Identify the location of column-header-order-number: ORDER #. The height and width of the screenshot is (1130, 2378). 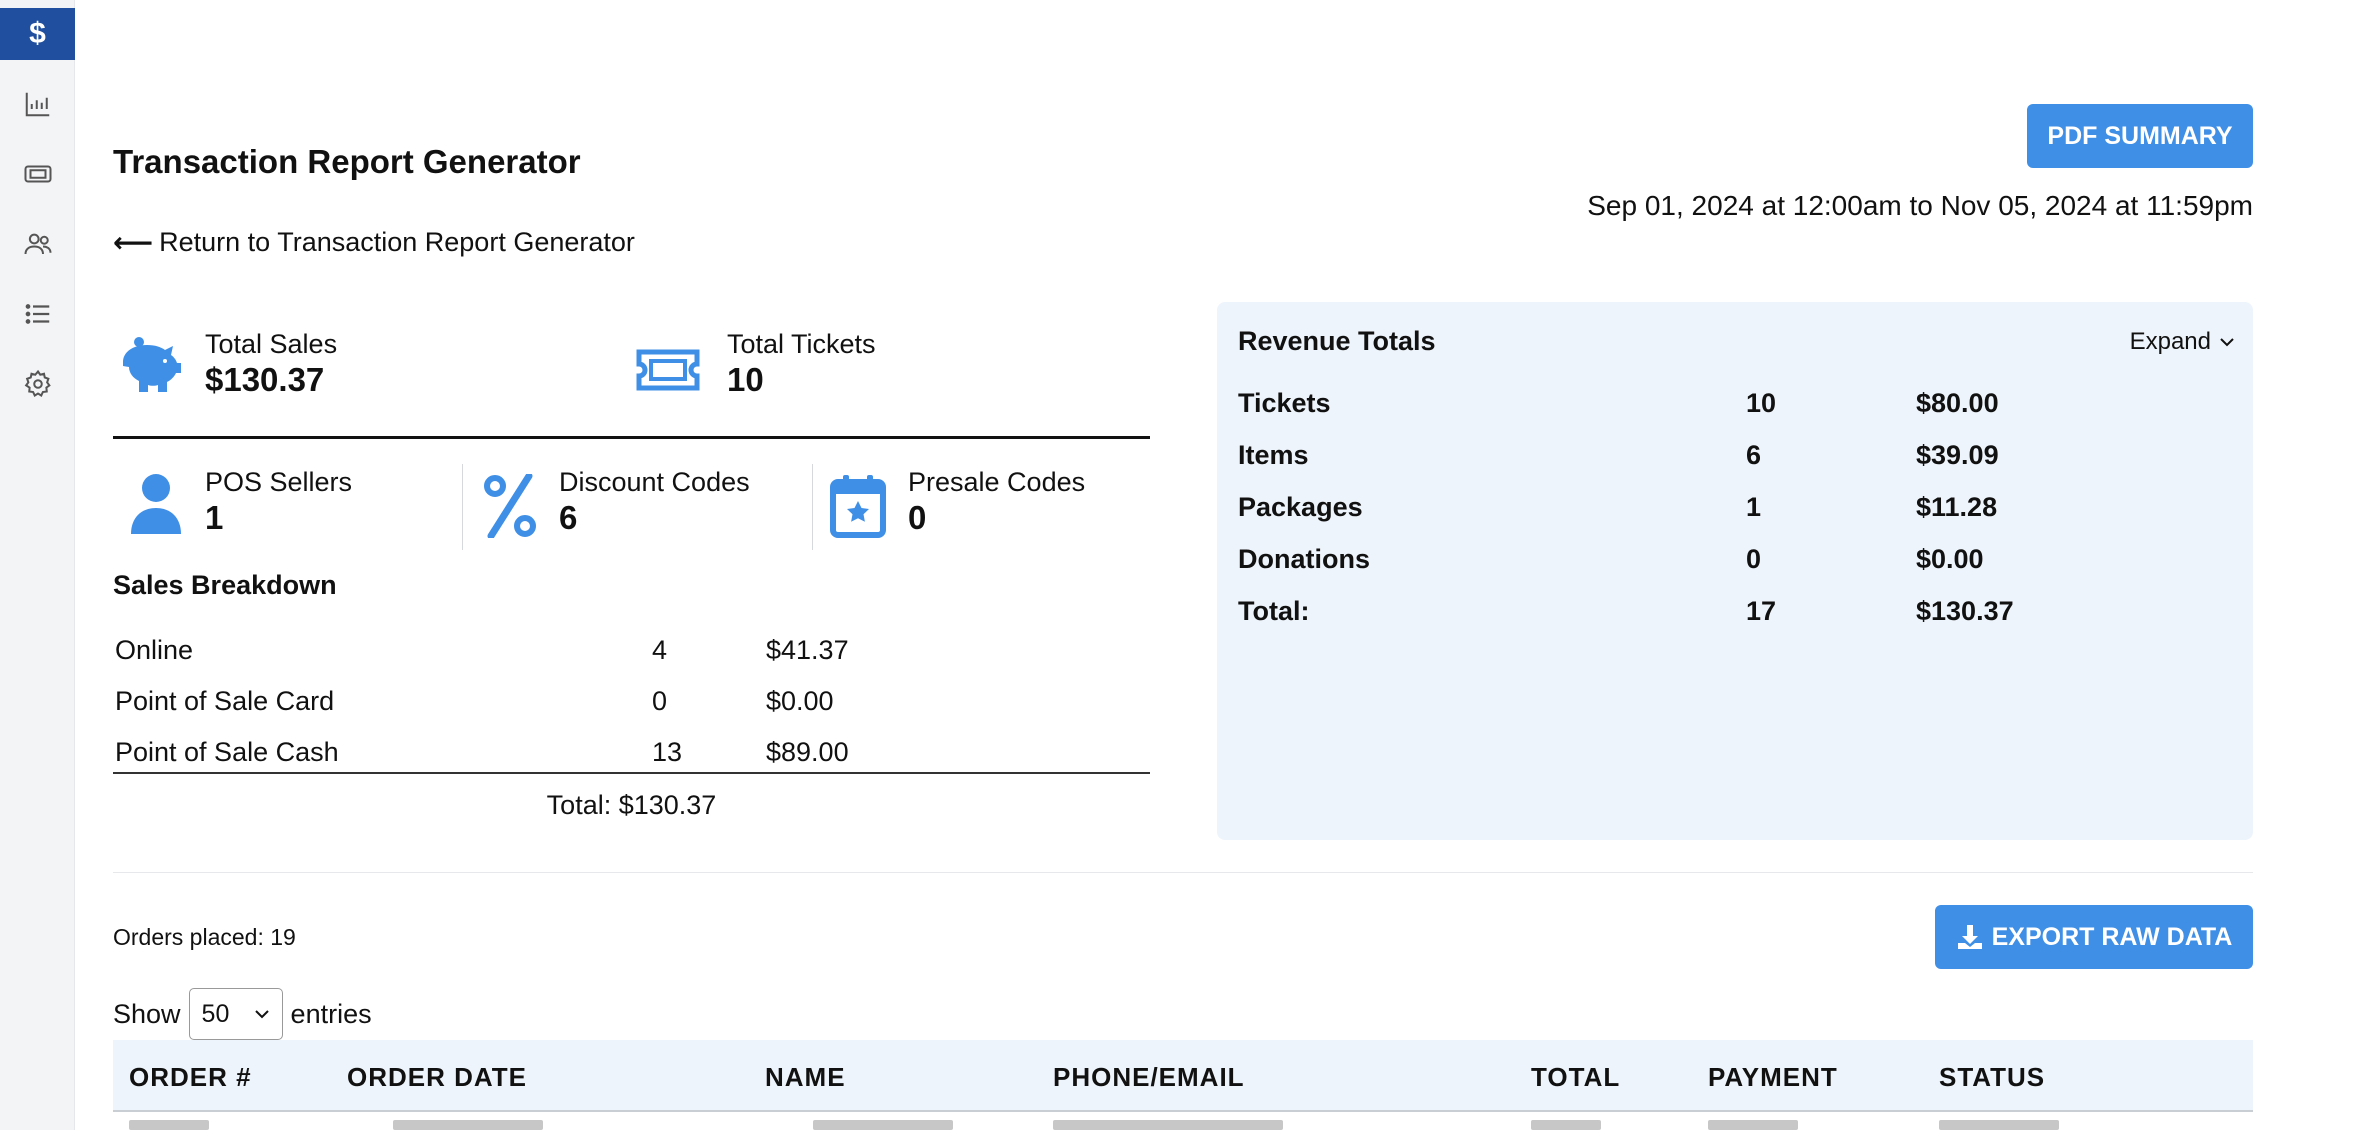
(190, 1077).